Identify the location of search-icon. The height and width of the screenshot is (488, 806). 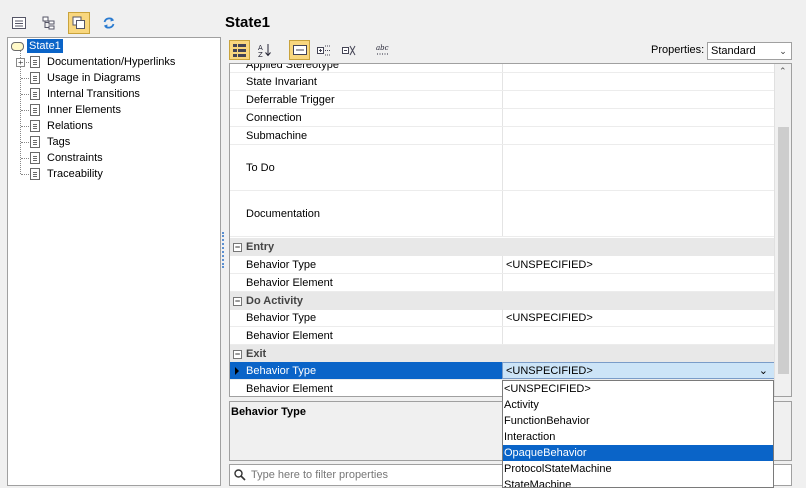
(240, 475).